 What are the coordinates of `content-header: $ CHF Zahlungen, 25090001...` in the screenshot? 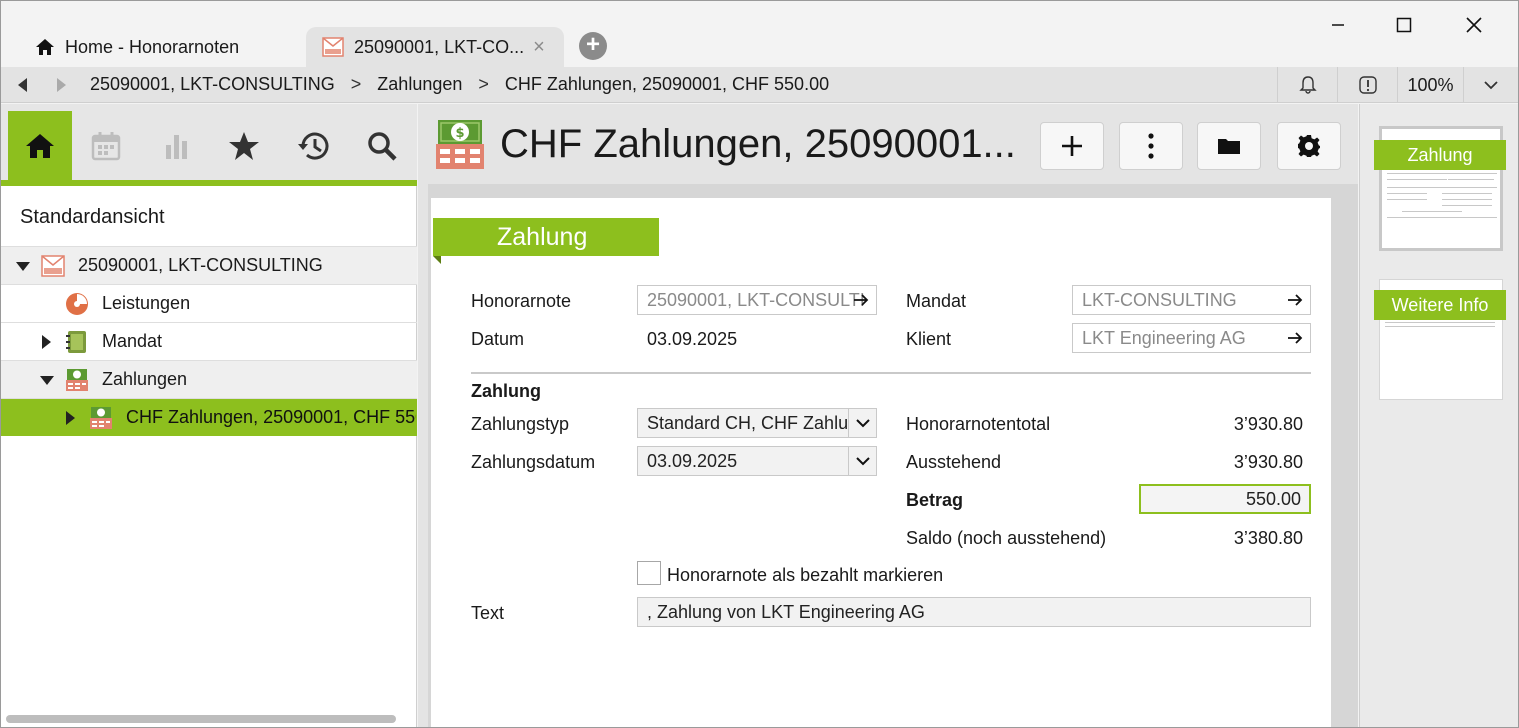 It's located at (888, 144).